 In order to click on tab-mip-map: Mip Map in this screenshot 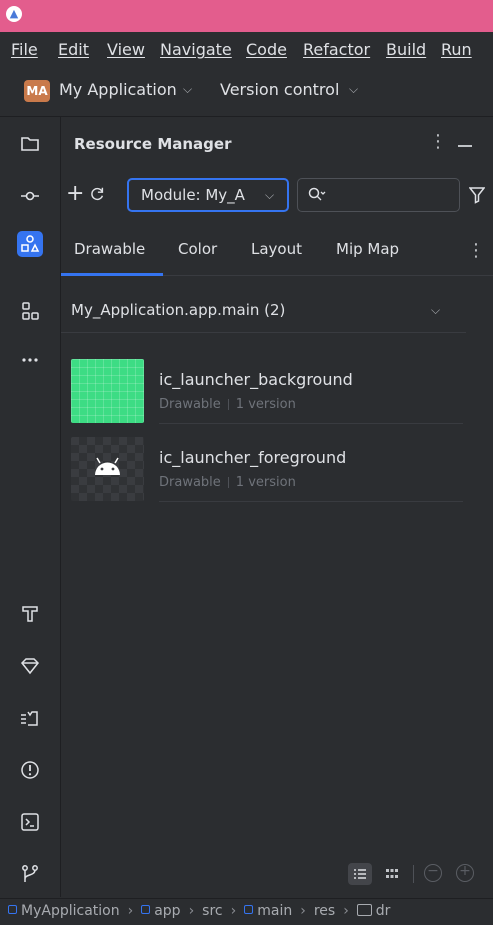, I will do `click(367, 249)`.